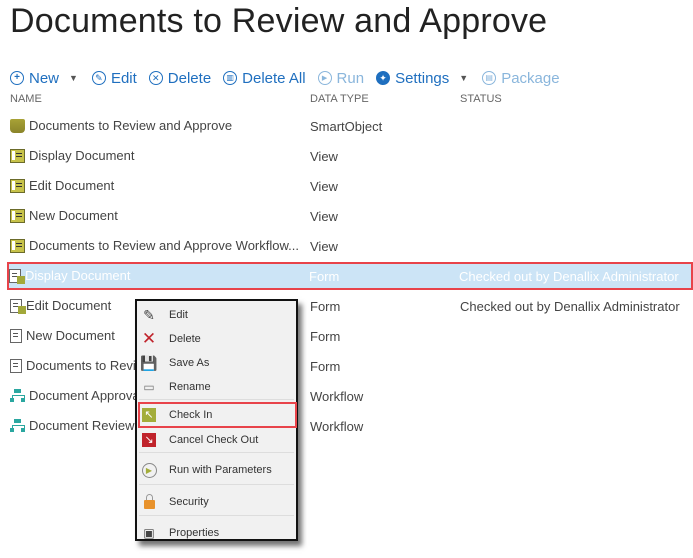 This screenshot has width=693, height=558. I want to click on new-label: New, so click(44, 78).